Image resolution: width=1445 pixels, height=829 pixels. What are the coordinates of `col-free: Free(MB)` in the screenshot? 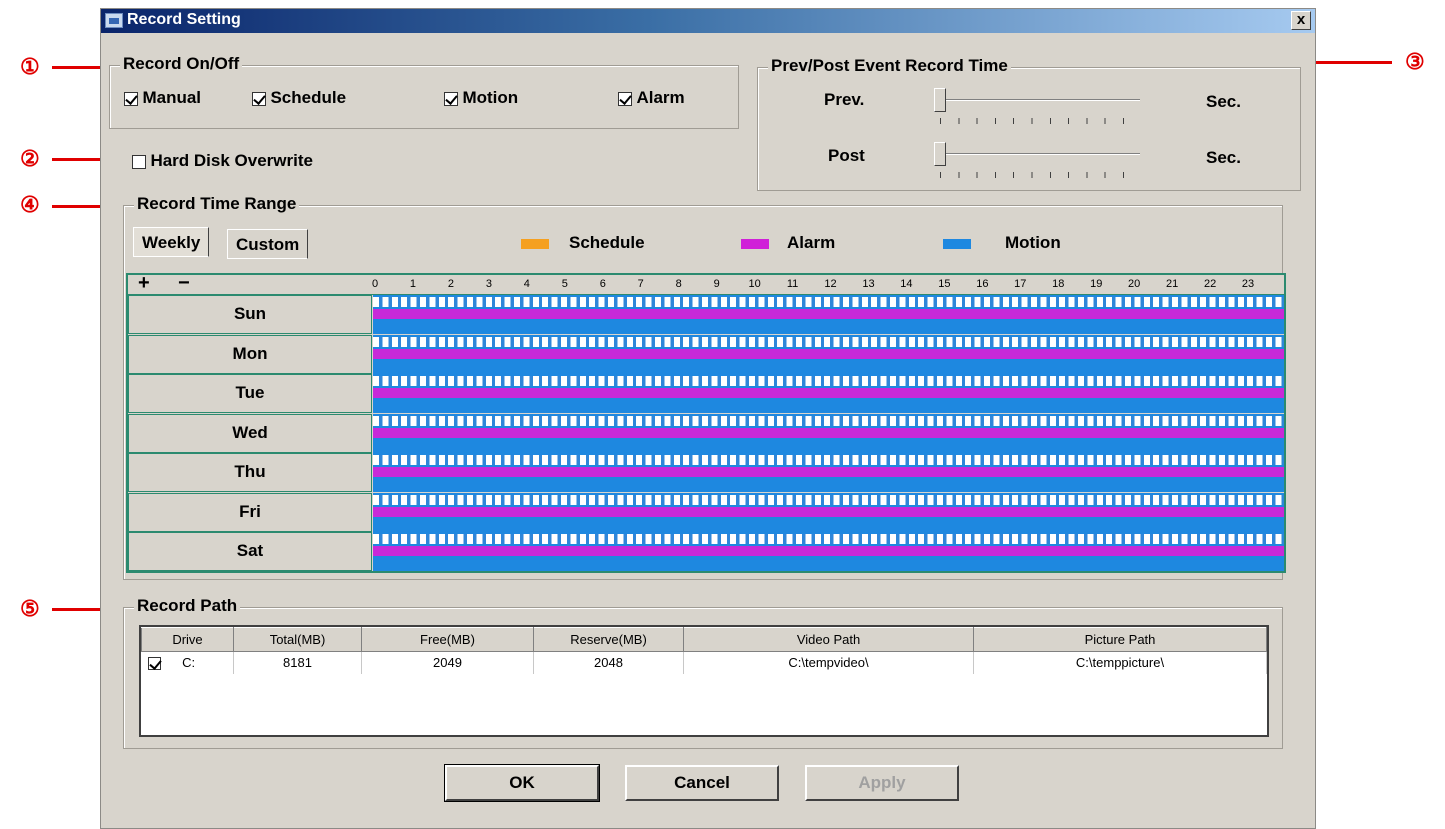 It's located at (447, 639).